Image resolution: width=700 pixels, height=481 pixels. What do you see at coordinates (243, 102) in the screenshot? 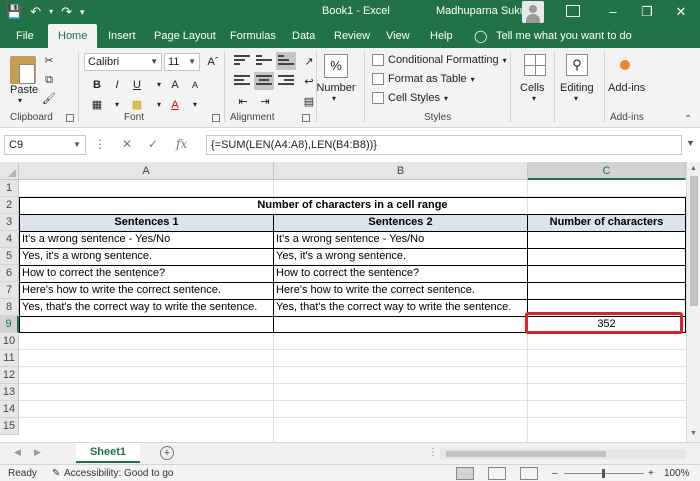
I see `decrease-indent-icon: ⇤` at bounding box center [243, 102].